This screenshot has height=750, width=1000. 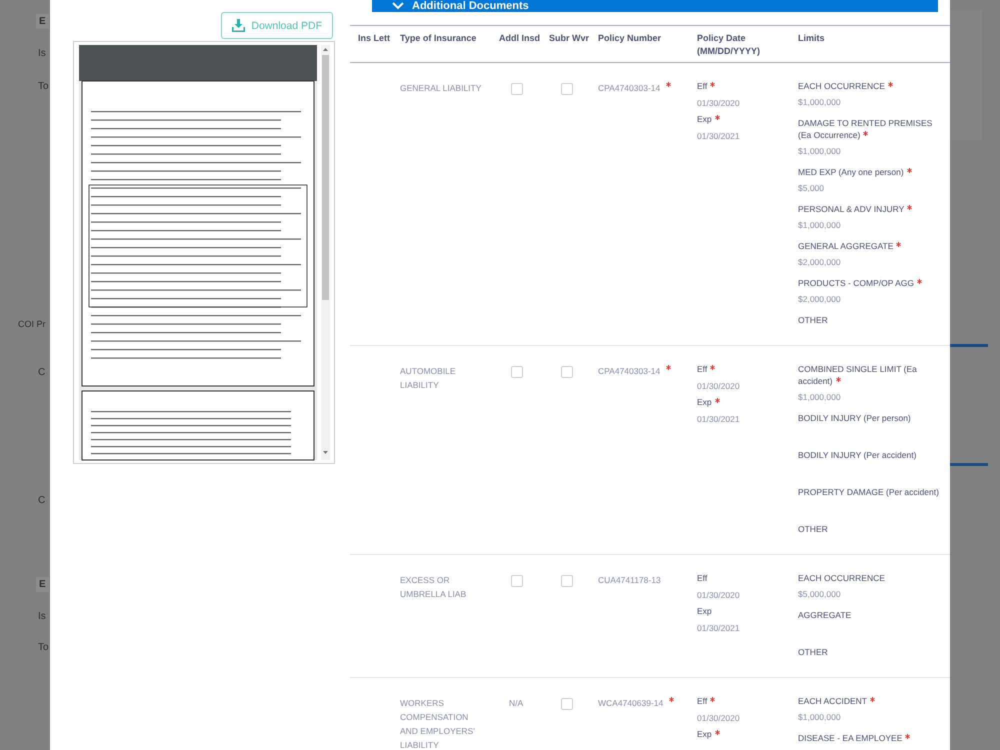 I want to click on limit-label: BODILY INJURY (Per accident), so click(x=857, y=455).